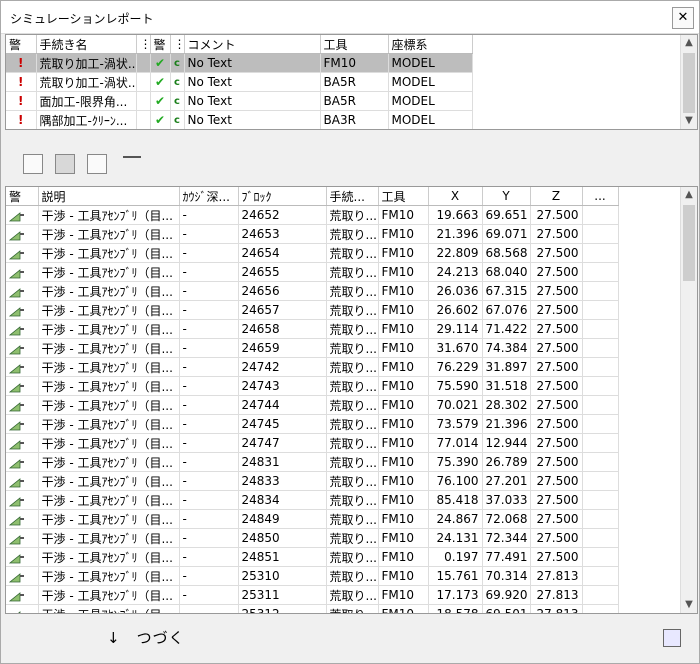  I want to click on collision-x-cell: 26.602, so click(455, 310).